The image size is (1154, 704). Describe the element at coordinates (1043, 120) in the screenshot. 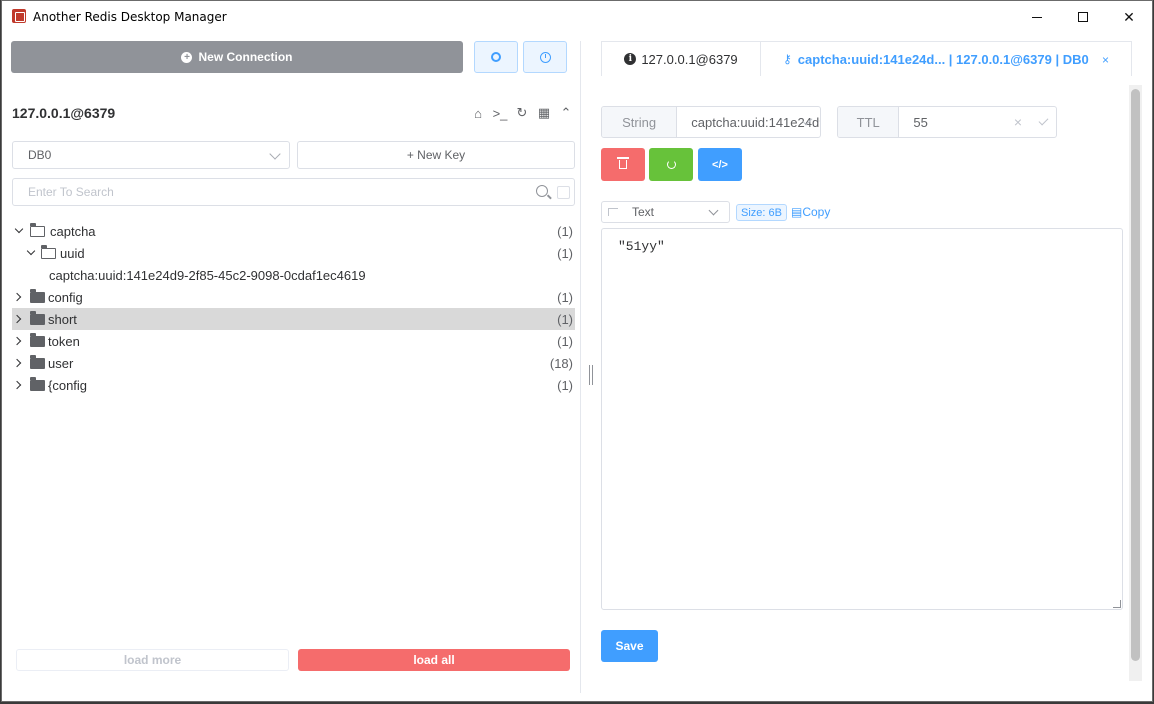

I see `check-icon` at that location.